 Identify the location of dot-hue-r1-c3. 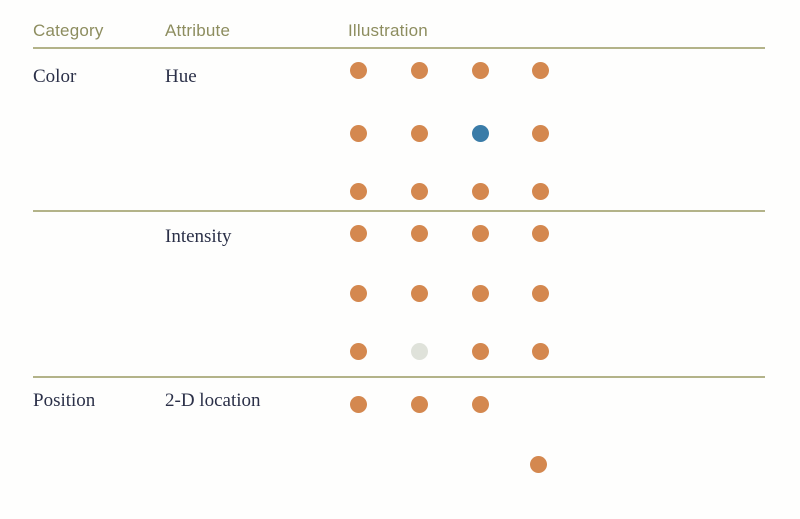
(480, 70).